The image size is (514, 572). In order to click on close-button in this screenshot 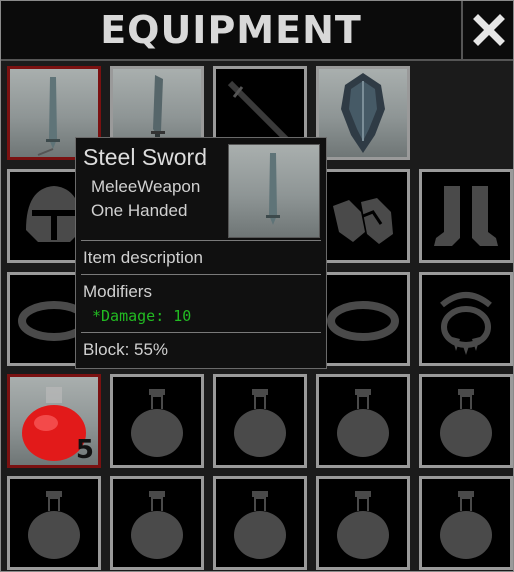, I will do `click(487, 30)`.